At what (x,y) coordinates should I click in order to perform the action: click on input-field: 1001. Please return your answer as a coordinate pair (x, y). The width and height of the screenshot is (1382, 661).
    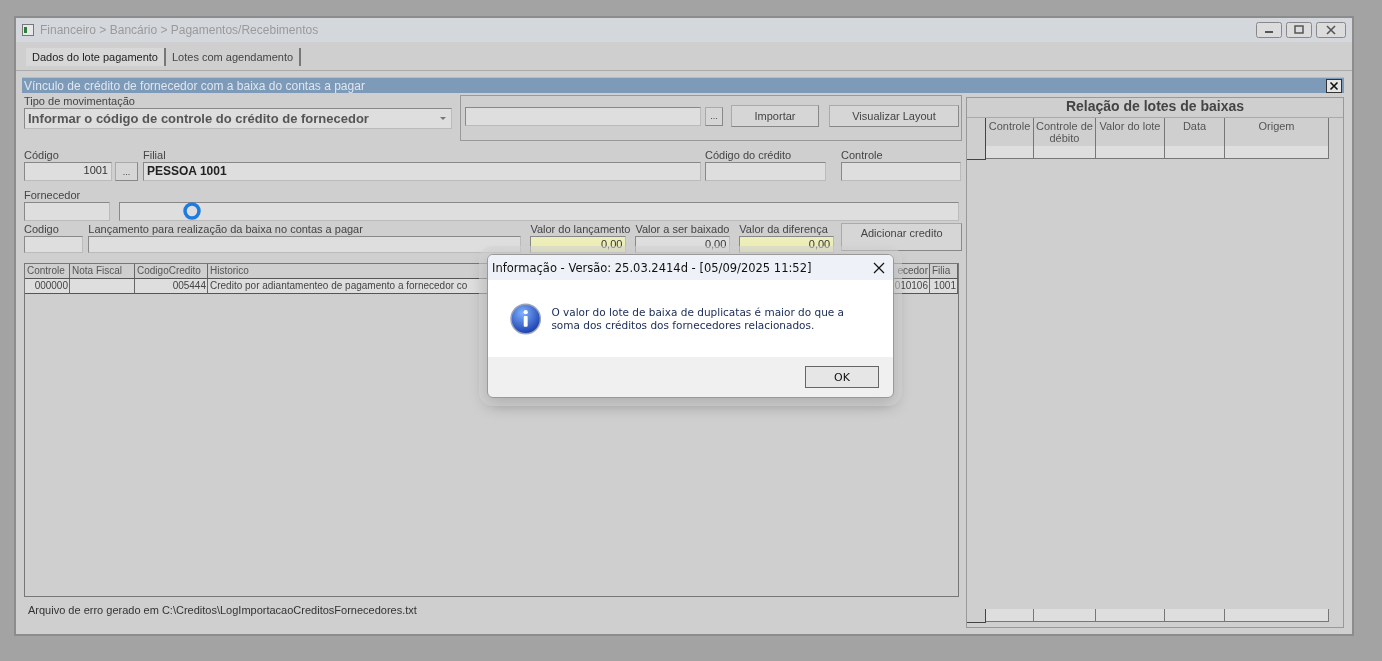
    Looking at the image, I should click on (68, 171).